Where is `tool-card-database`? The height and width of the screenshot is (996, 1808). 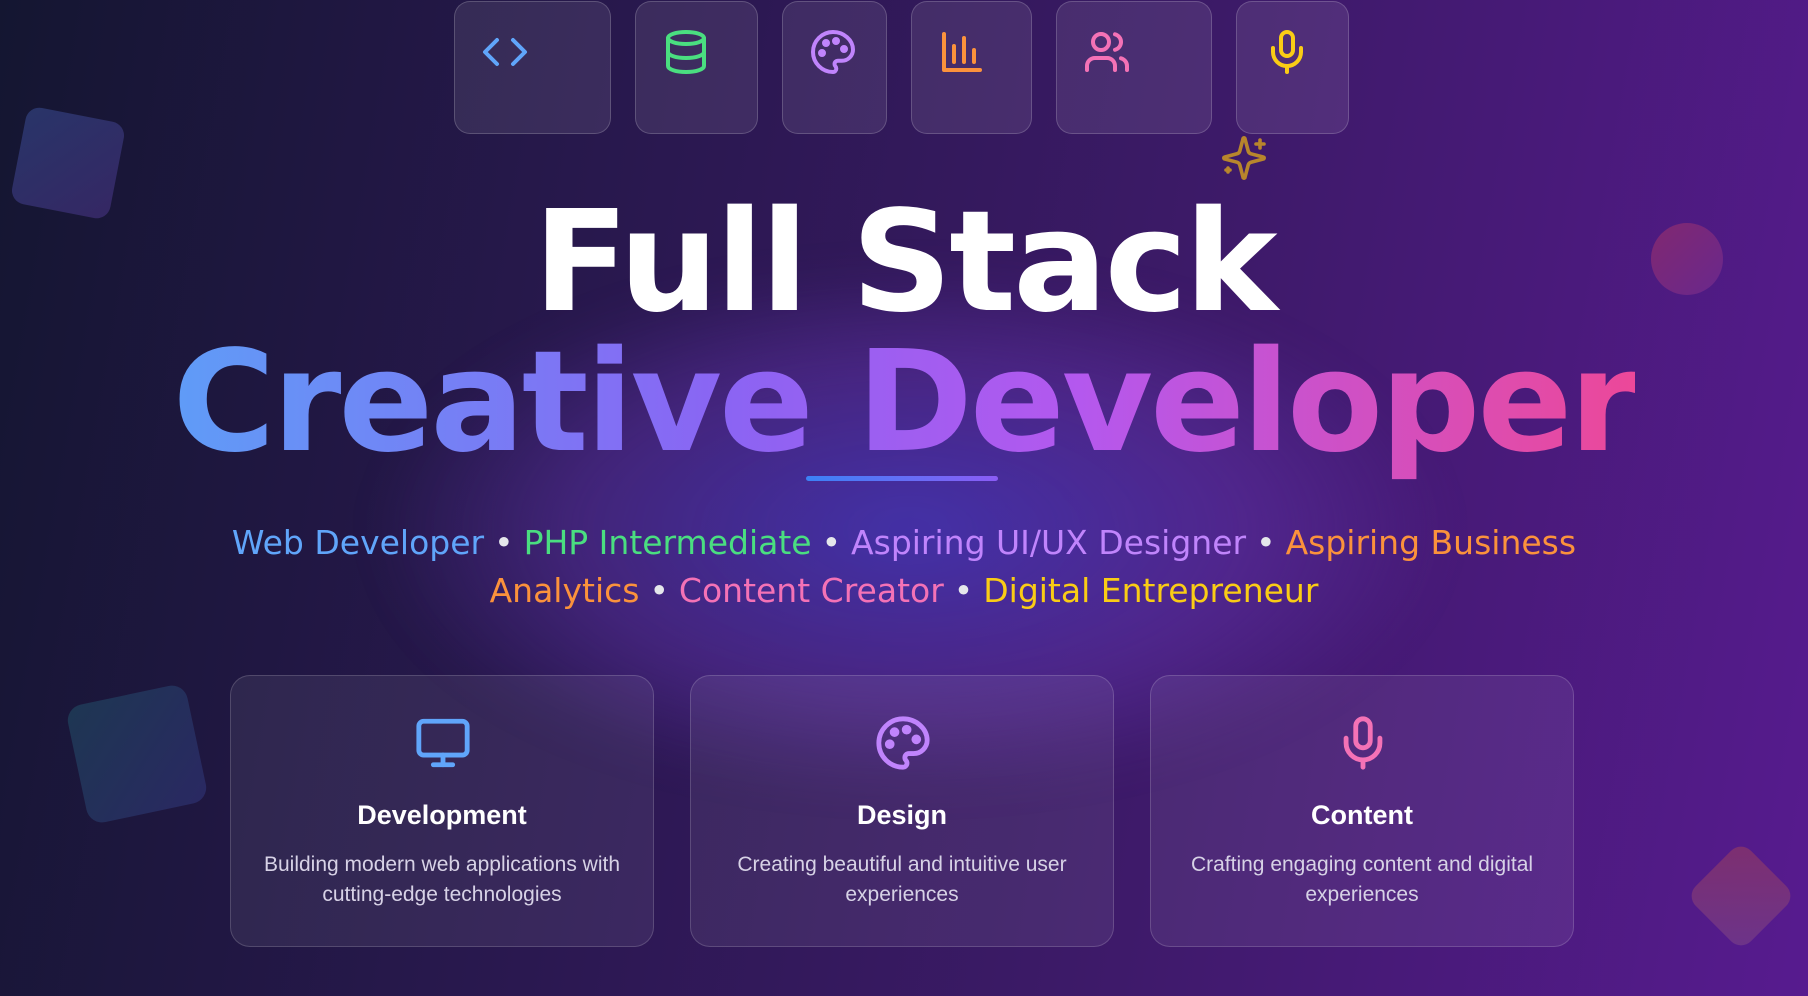 tool-card-database is located at coordinates (696, 67).